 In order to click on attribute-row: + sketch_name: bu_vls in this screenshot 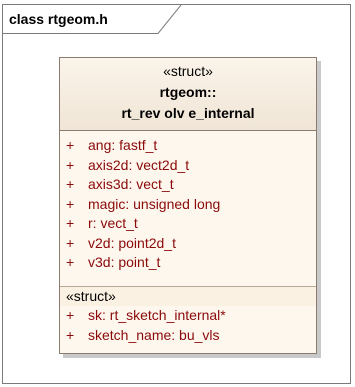, I will do `click(188, 336)`.